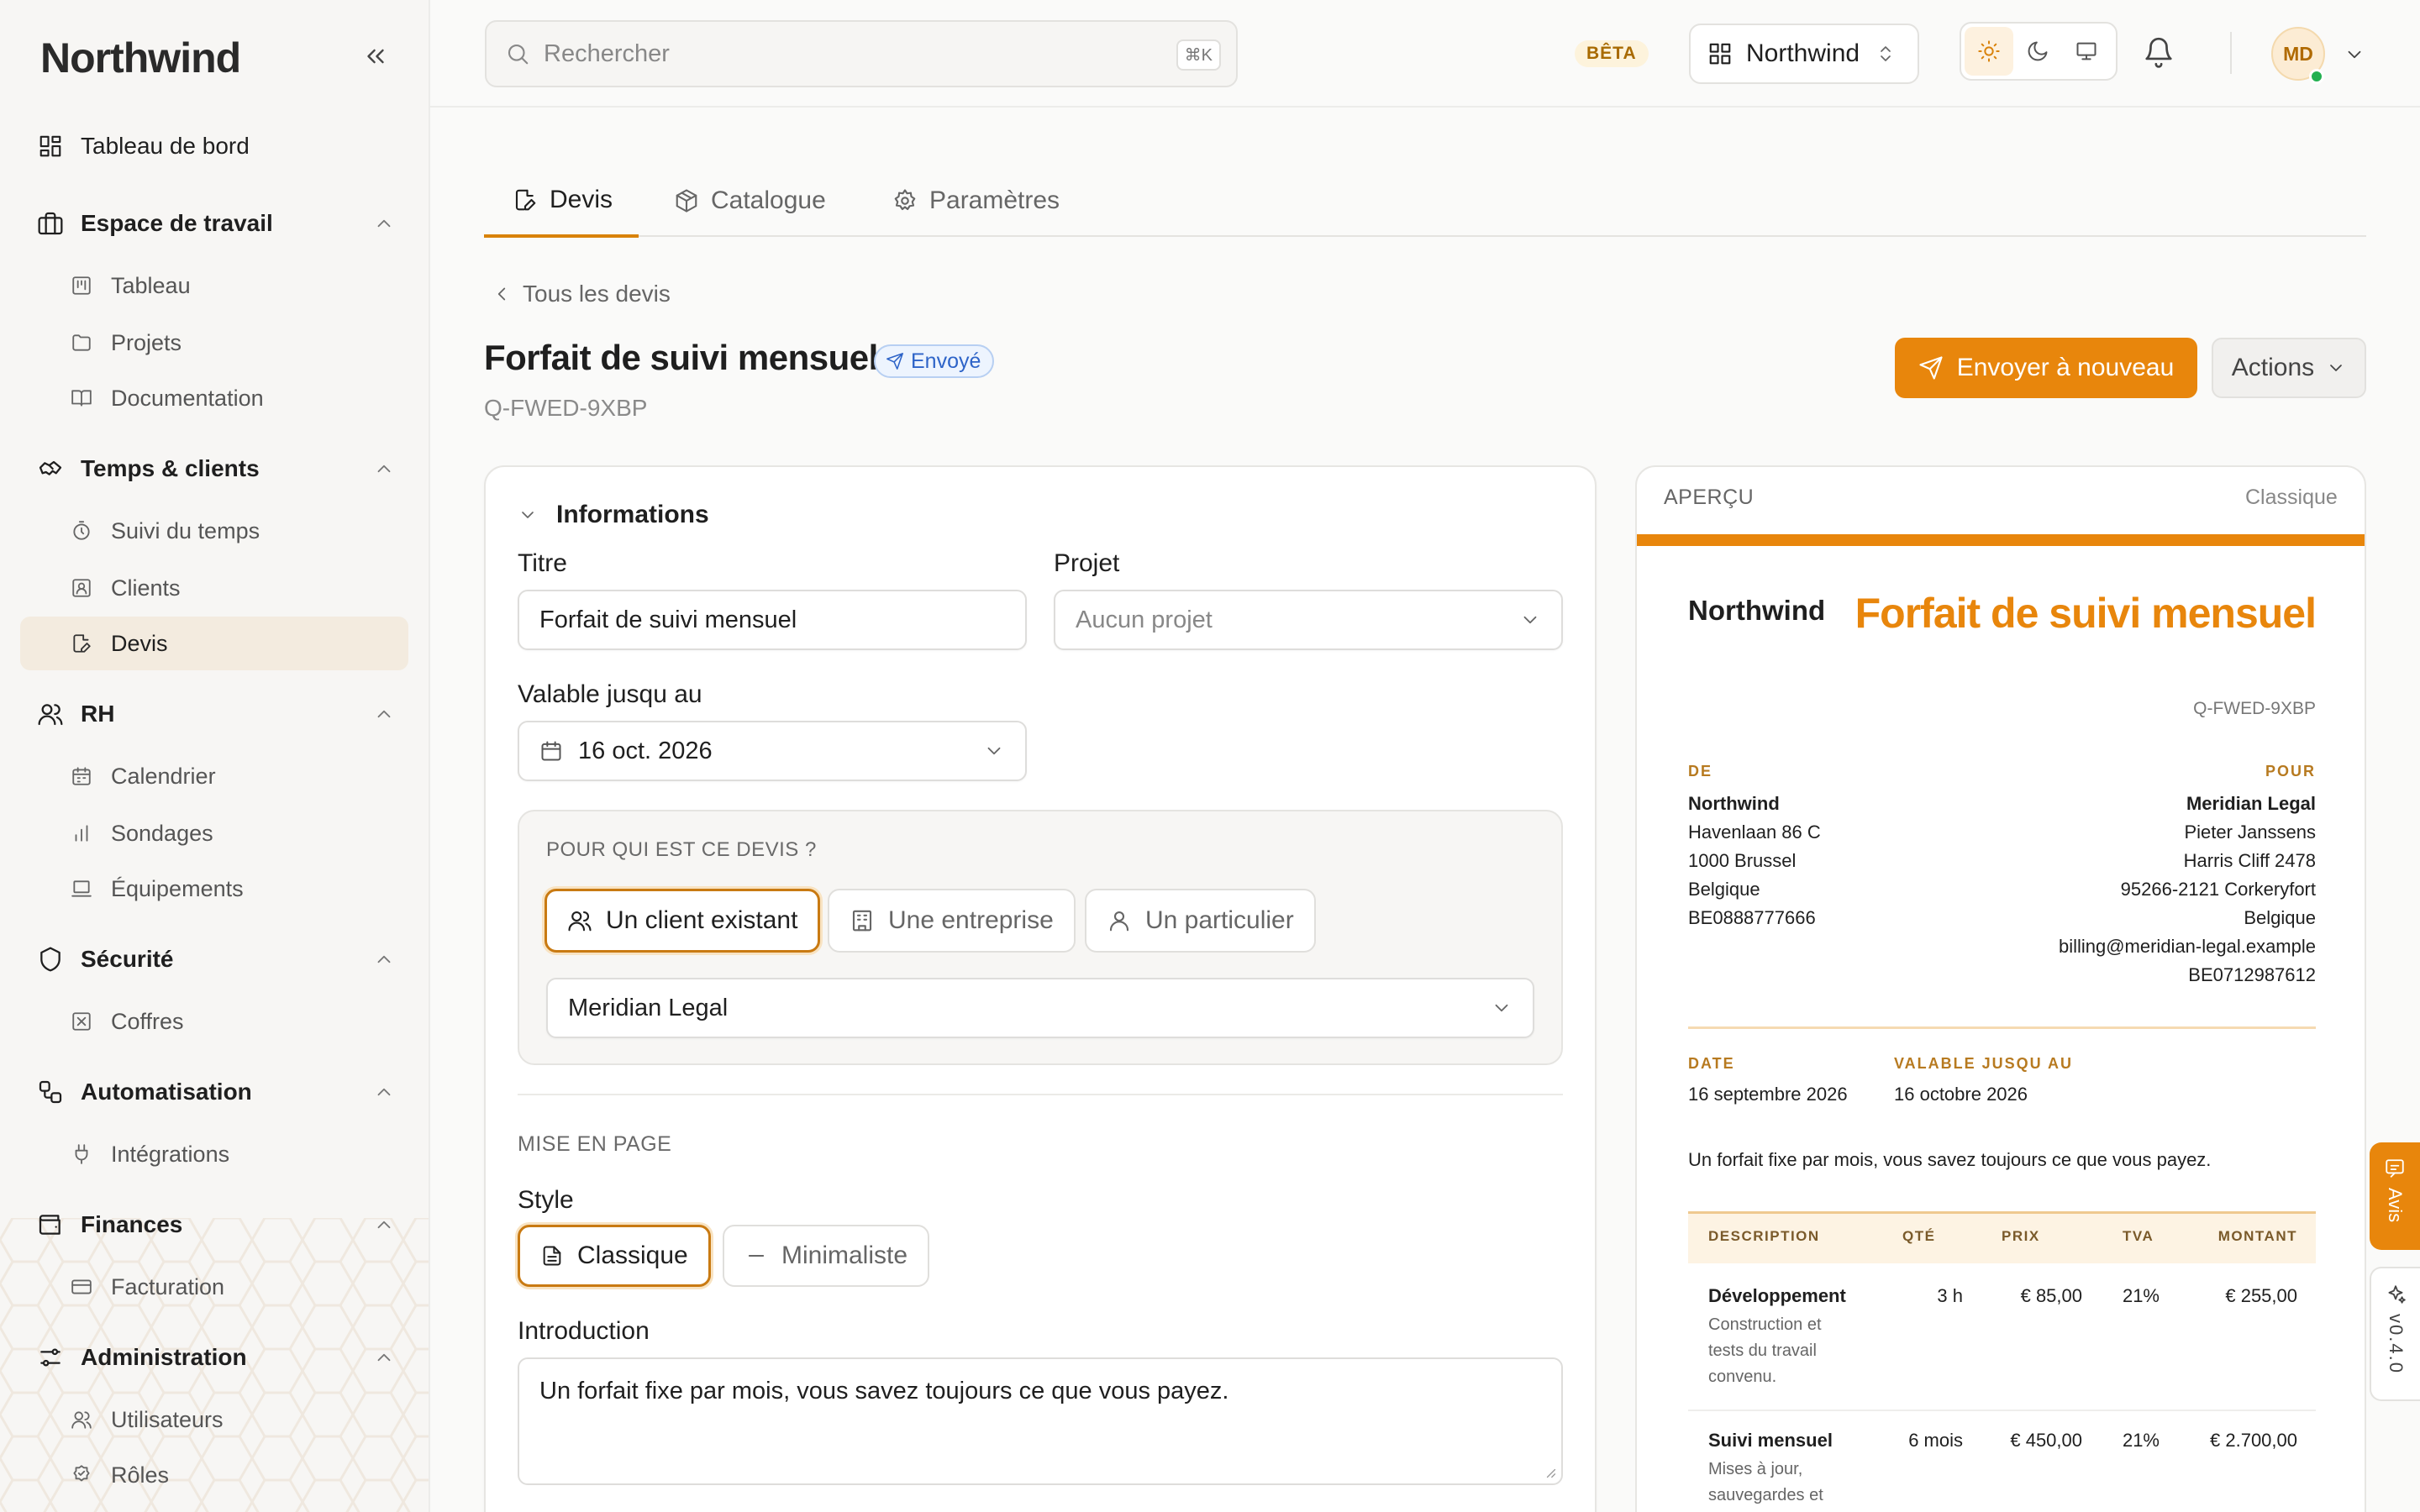 The image size is (2420, 1512). Describe the element at coordinates (218, 714) in the screenshot. I see `sidebar-group-rh: RH` at that location.